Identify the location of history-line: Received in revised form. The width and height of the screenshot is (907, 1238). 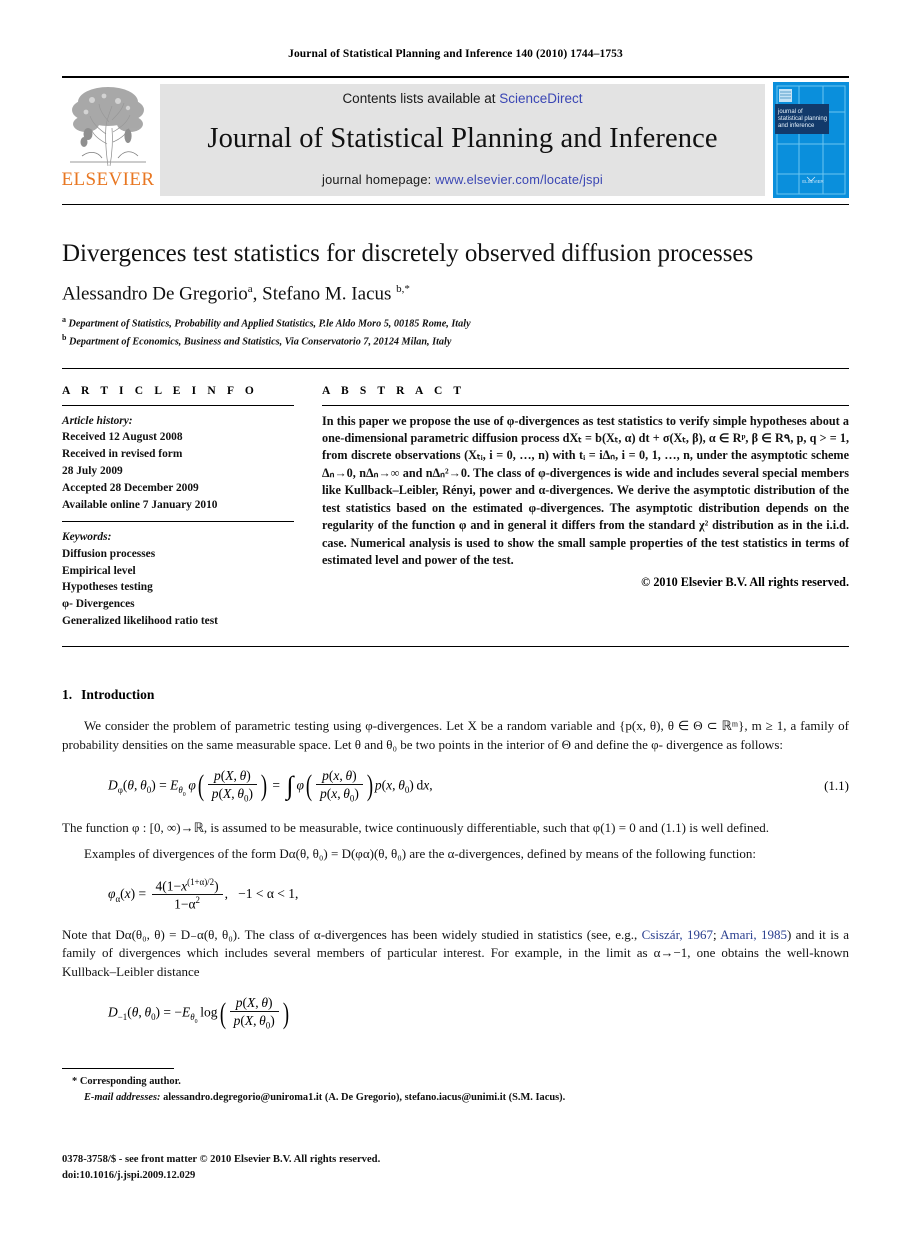
(122, 454).